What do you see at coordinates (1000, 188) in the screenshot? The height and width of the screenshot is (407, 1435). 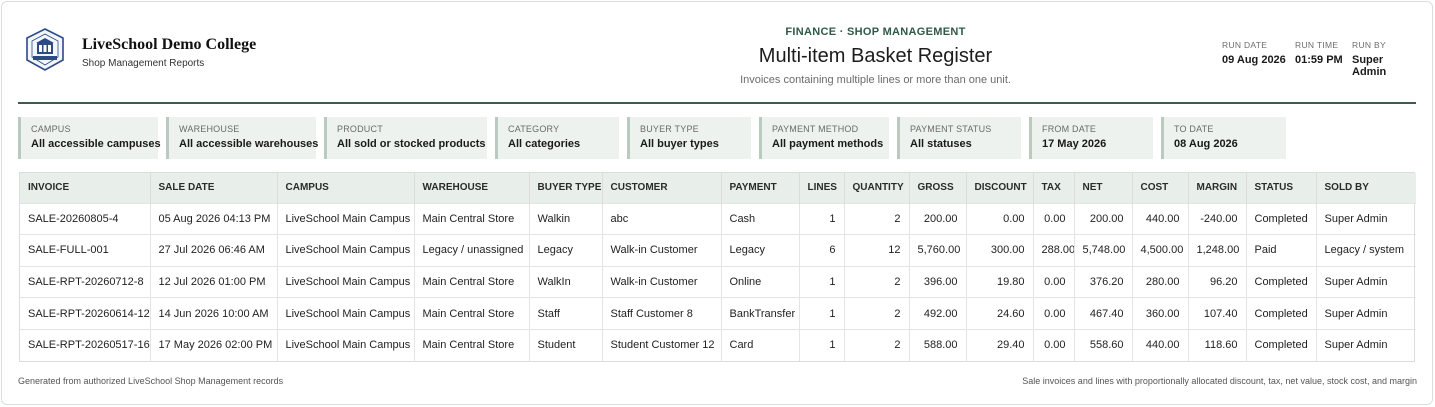 I see `column-header: DISCOUNT` at bounding box center [1000, 188].